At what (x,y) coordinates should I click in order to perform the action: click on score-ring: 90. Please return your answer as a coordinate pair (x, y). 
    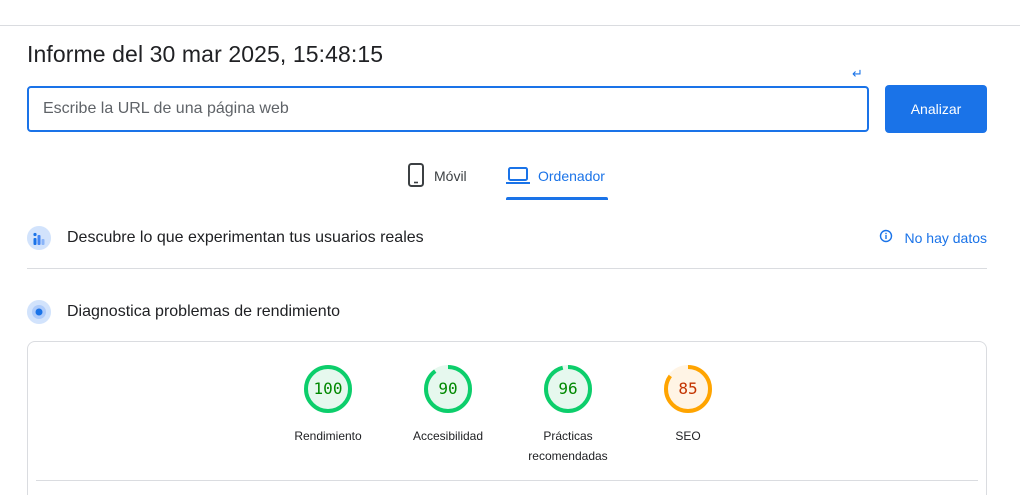
    Looking at the image, I should click on (448, 389).